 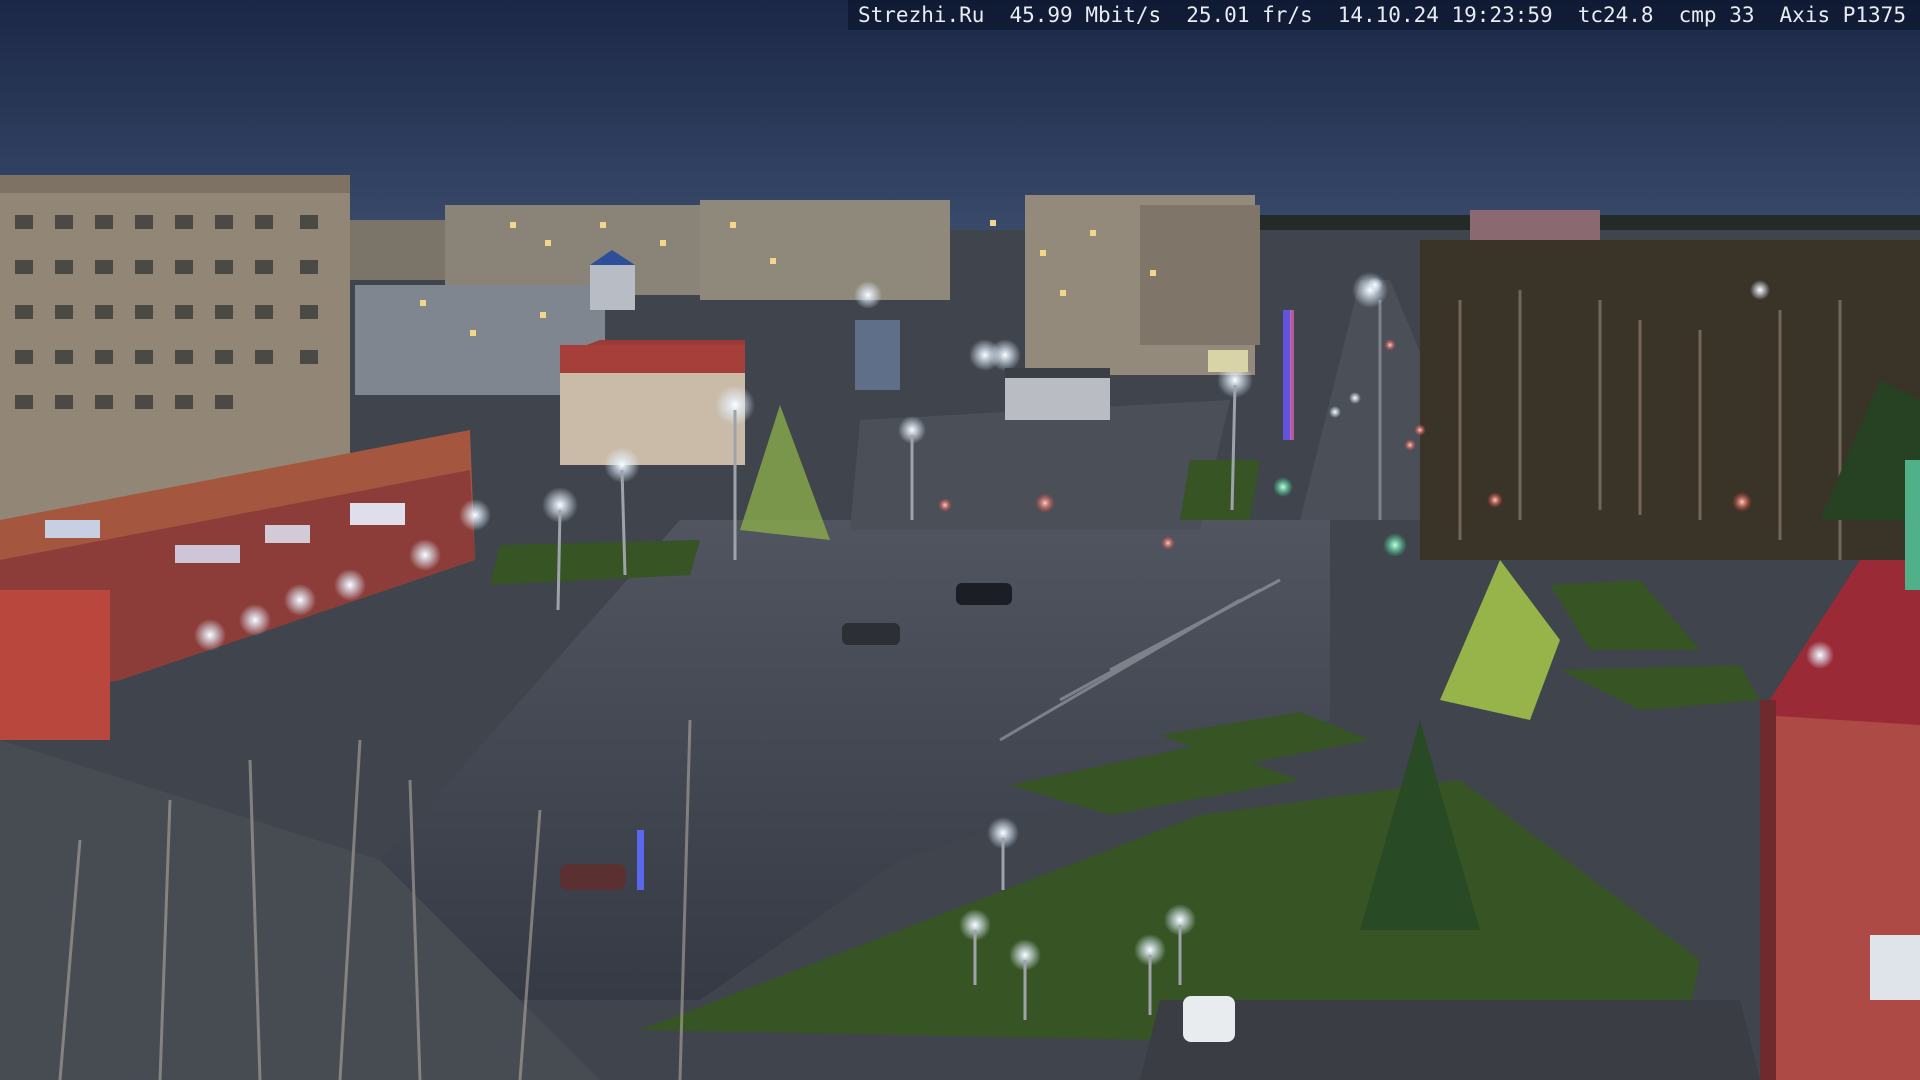 I want to click on overlay-temperature: tc24.8, so click(x=1615, y=15).